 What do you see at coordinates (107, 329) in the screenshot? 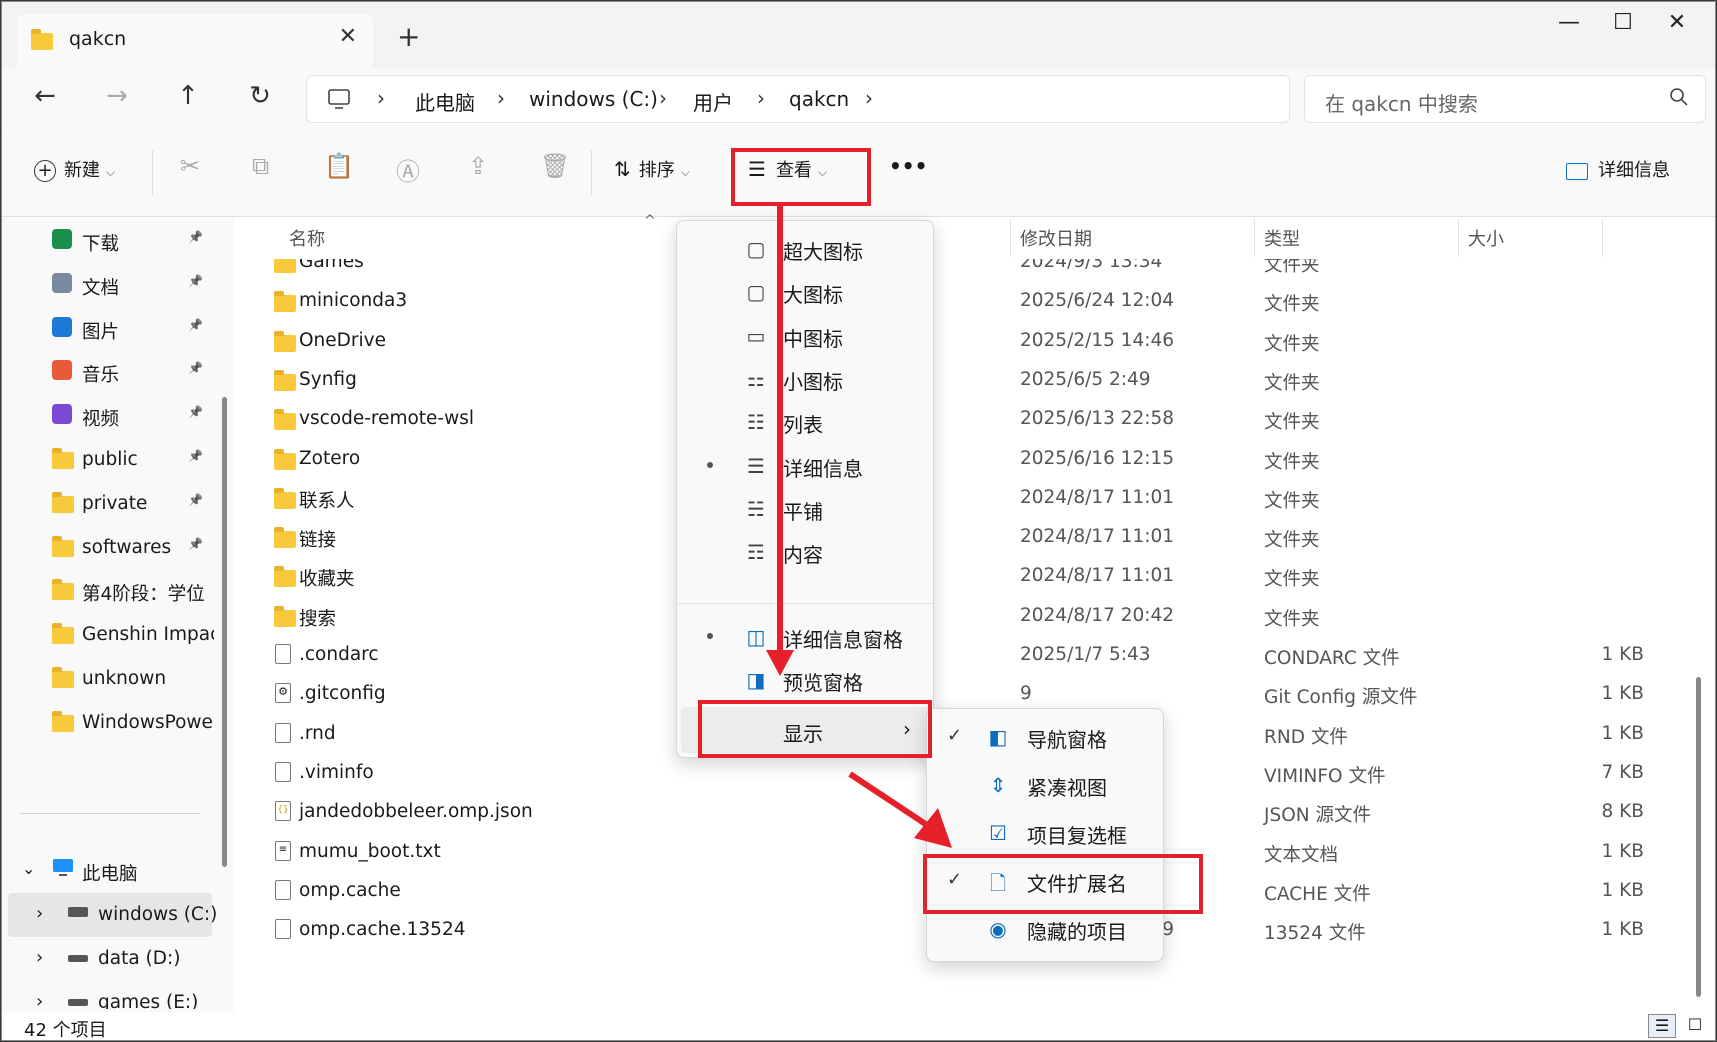
I see `sidebar-item-2: 图片 📌` at bounding box center [107, 329].